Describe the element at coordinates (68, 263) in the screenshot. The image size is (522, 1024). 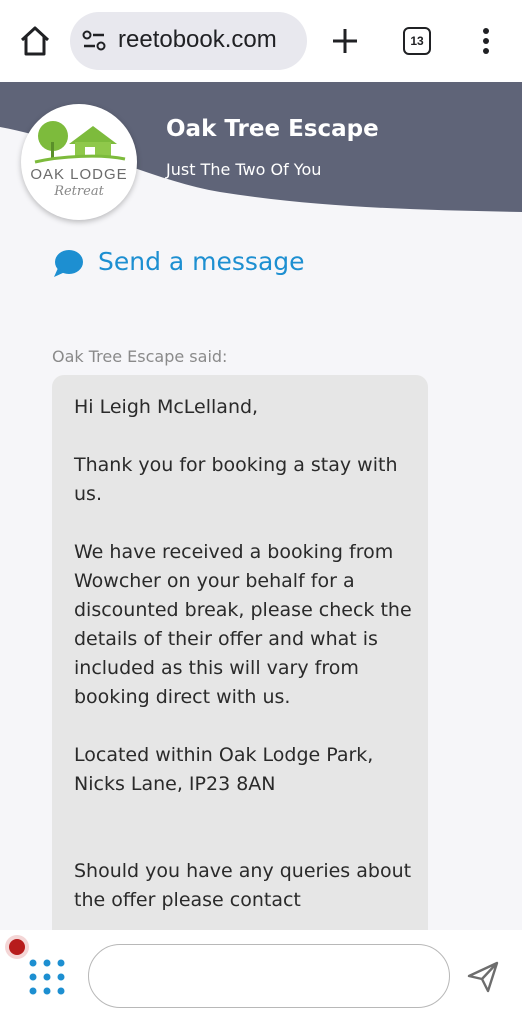
I see `chat-bubble-icon` at that location.